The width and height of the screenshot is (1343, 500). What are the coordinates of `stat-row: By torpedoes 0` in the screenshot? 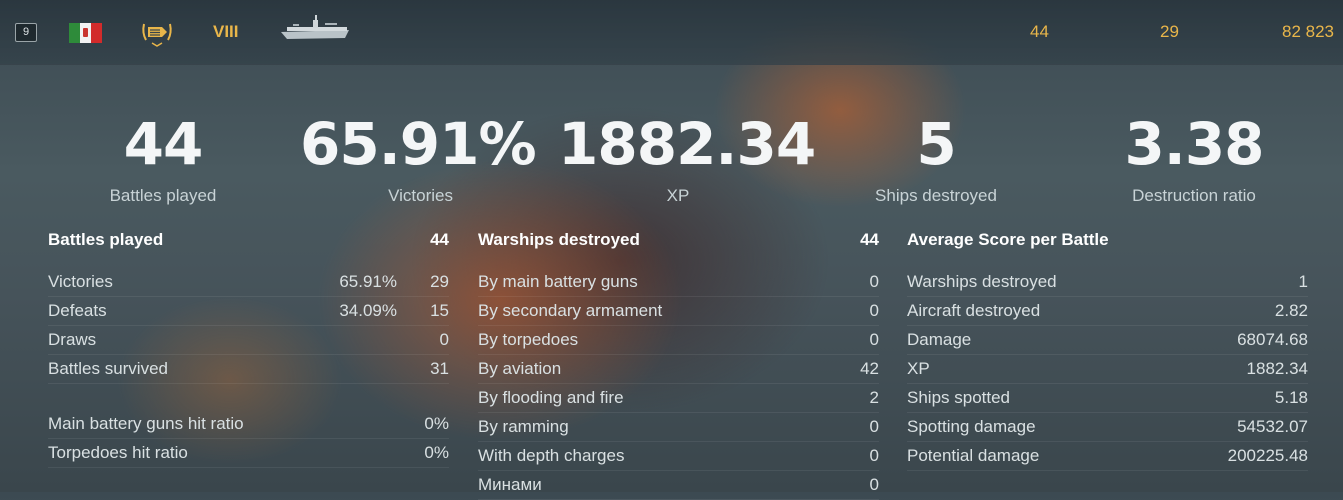 It's located at (678, 340).